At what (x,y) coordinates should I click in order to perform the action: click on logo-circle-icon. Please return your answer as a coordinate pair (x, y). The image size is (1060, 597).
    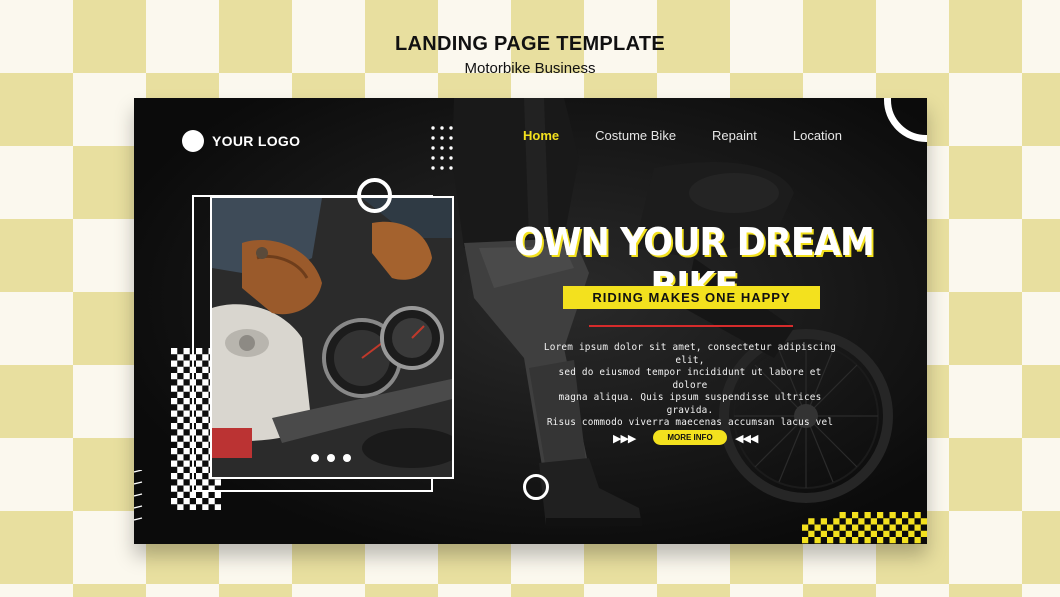
    Looking at the image, I should click on (193, 141).